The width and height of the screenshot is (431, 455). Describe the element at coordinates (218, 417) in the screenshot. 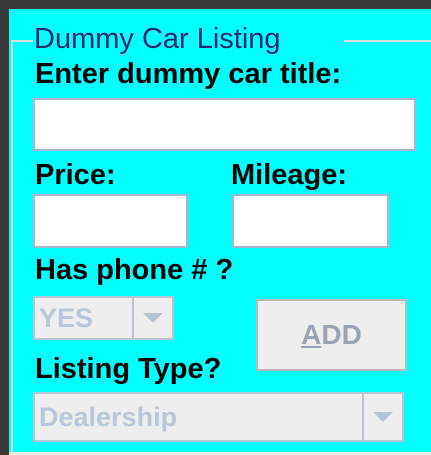

I see `listing-type-combobox: Dealership` at that location.